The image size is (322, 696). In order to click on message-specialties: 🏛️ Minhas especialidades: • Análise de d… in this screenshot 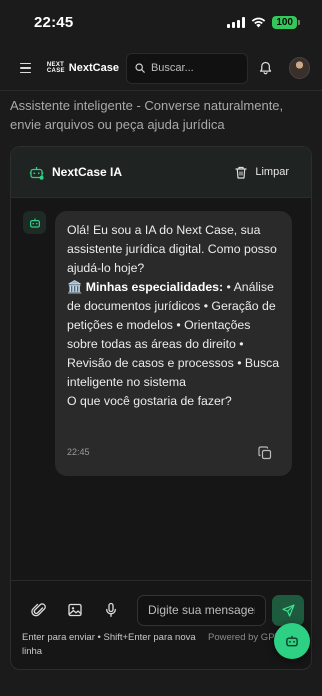, I will do `click(173, 335)`.